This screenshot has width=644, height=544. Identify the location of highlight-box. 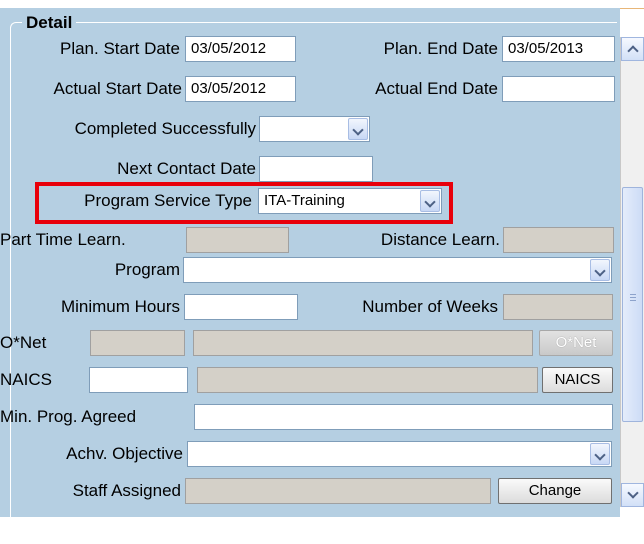
(244, 203).